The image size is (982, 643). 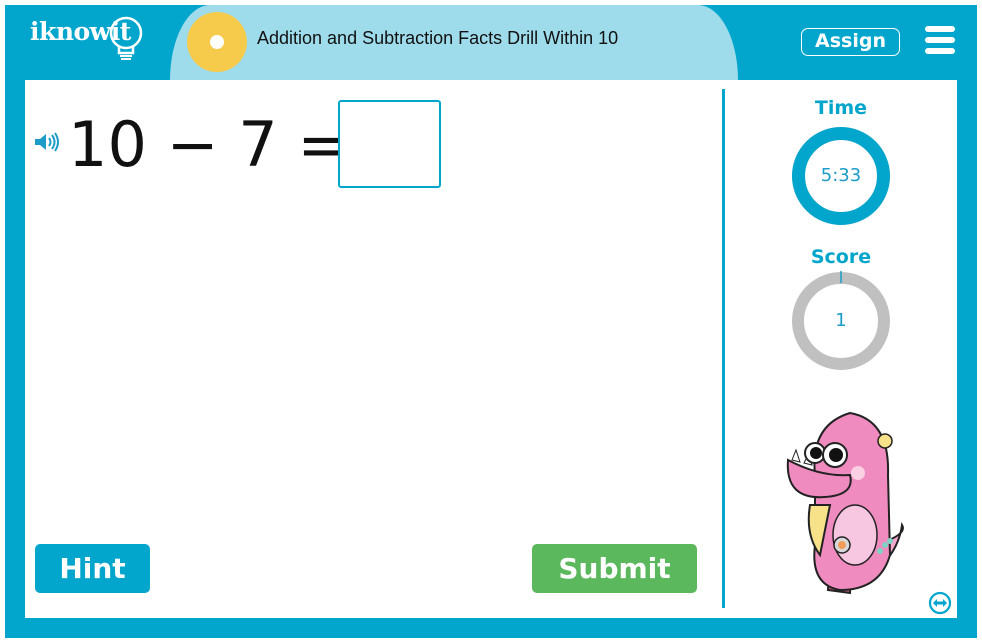 What do you see at coordinates (940, 40) in the screenshot?
I see `hamburger-menu-icon` at bounding box center [940, 40].